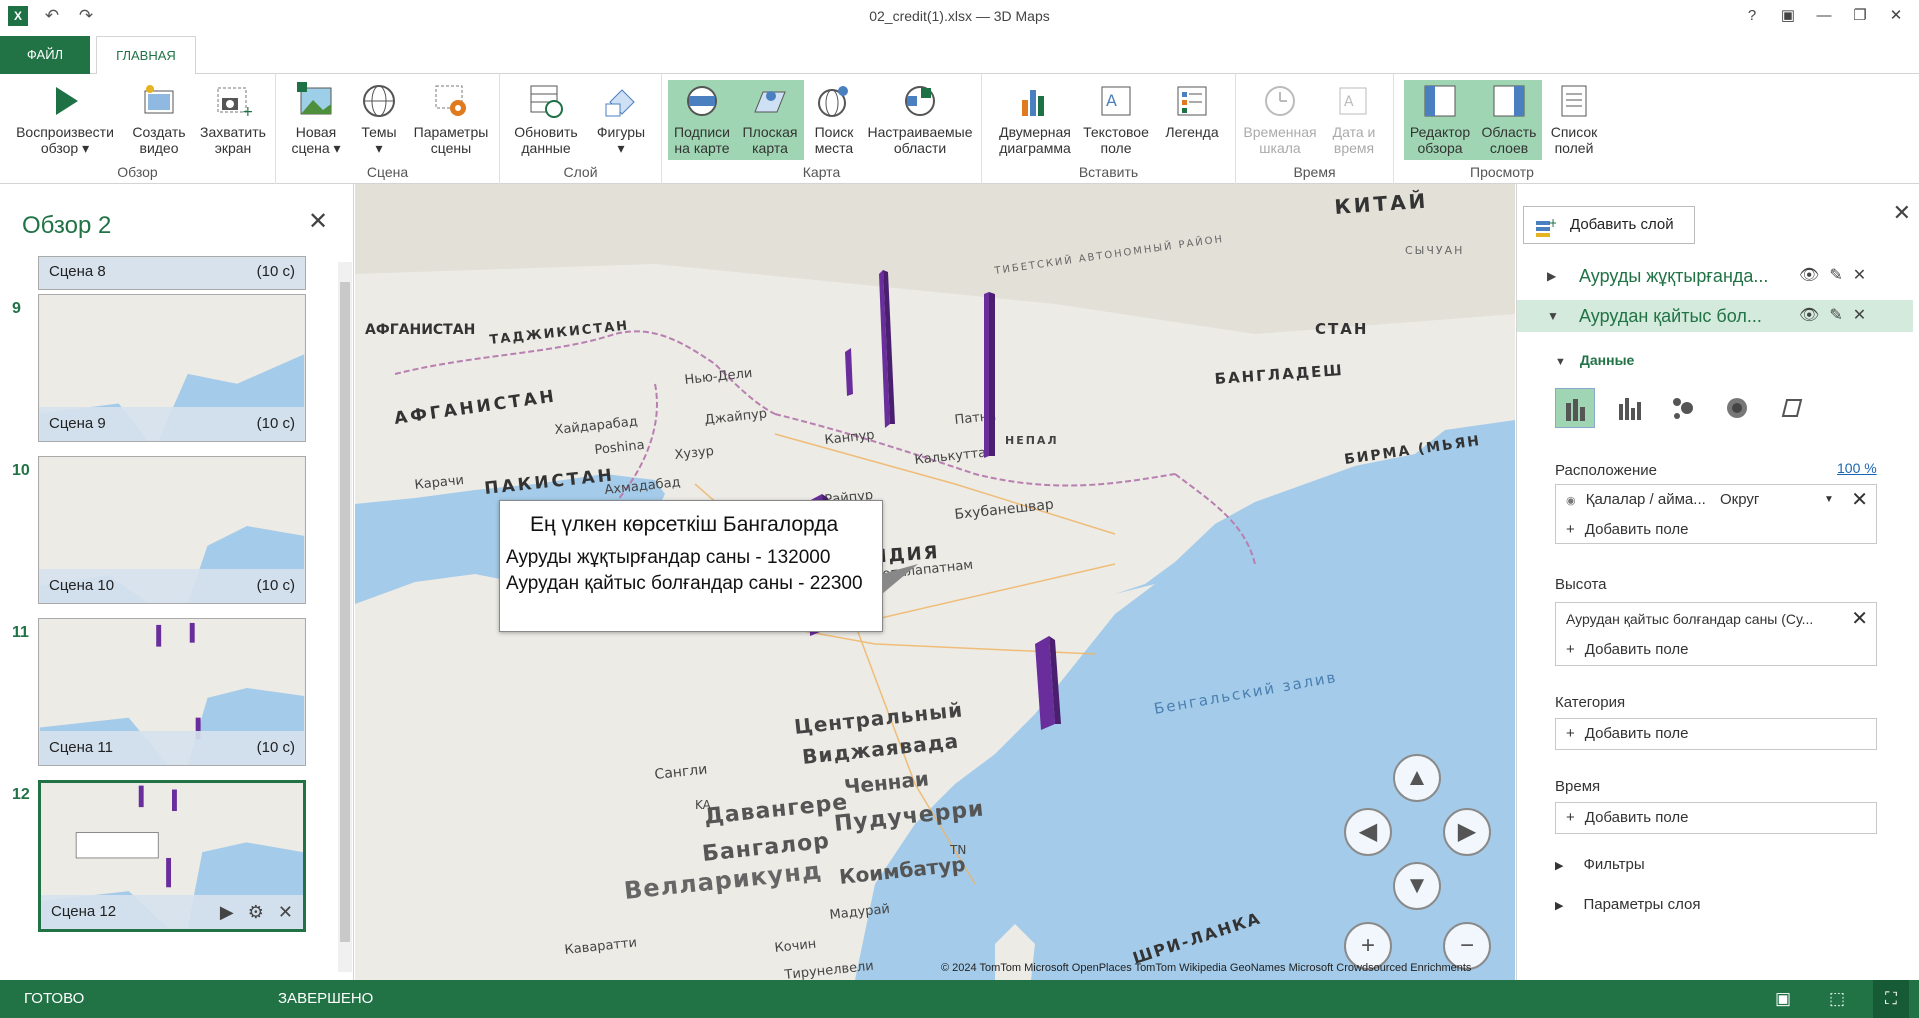 Image resolution: width=1919 pixels, height=1018 pixels. Describe the element at coordinates (285, 912) in the screenshot. I see `delete-scene-icon: ✕` at that location.